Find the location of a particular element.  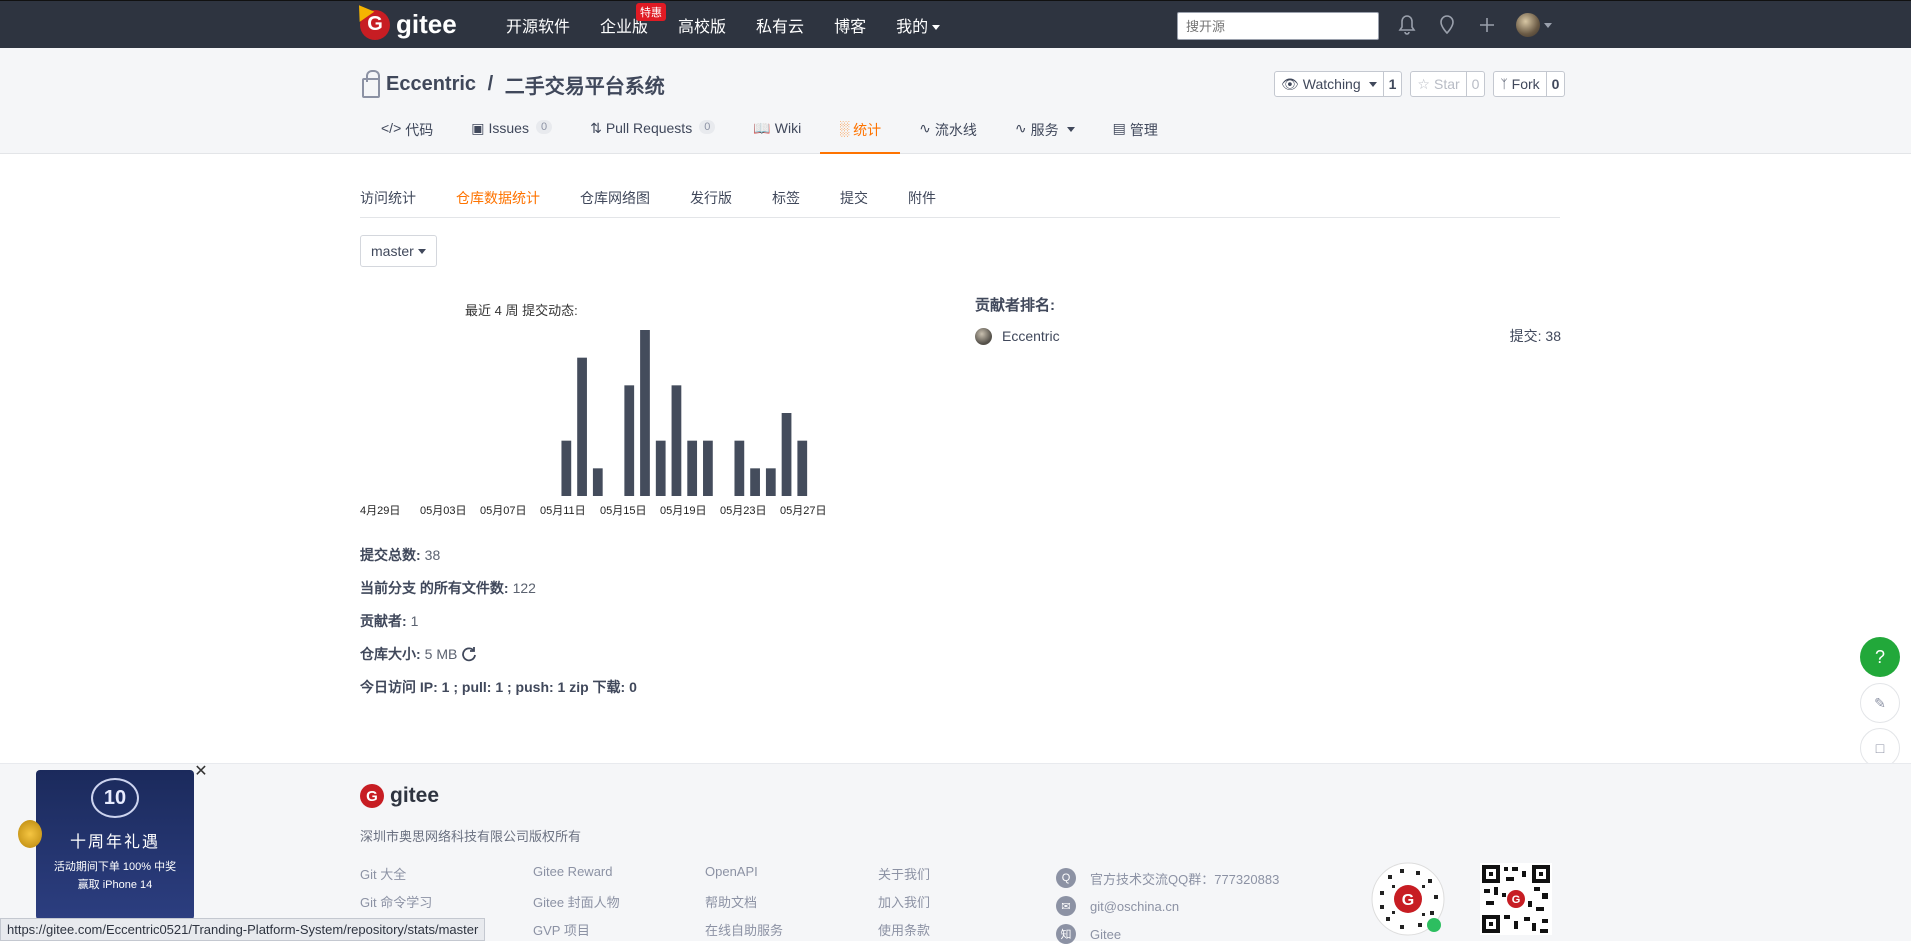

fork-label: Fork is located at coordinates (1525, 84).